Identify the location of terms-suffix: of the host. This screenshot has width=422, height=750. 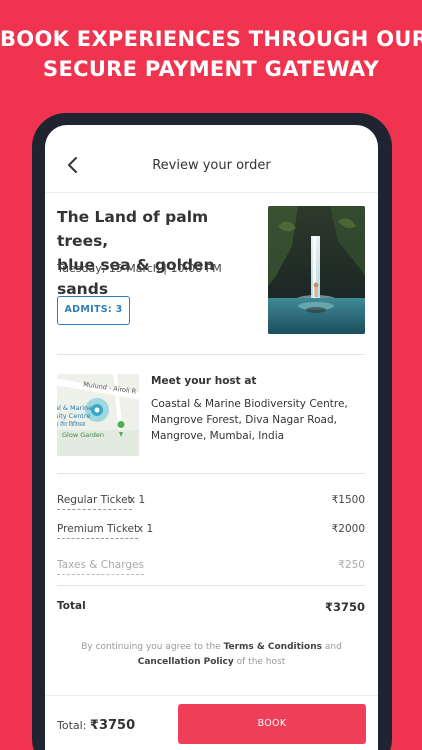
(261, 662).